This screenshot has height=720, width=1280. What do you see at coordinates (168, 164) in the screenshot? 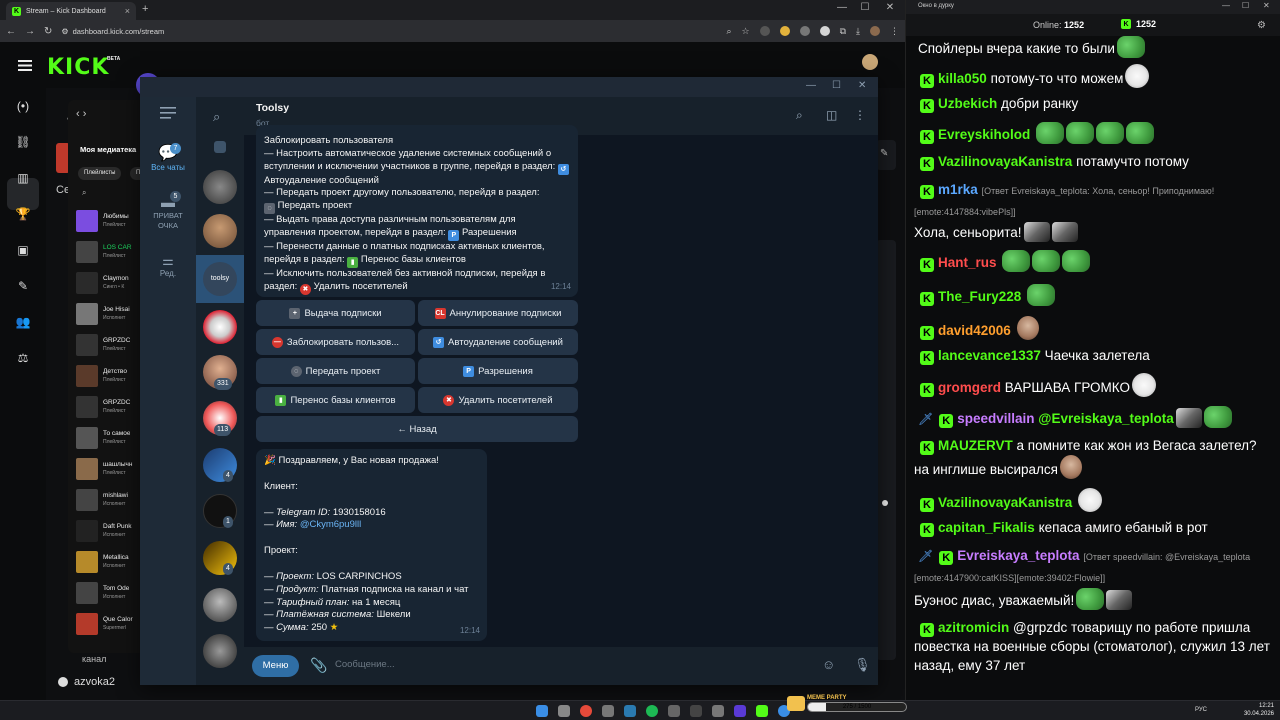
I see `folder-all-chats: 💬 Все чаты 7` at bounding box center [168, 164].